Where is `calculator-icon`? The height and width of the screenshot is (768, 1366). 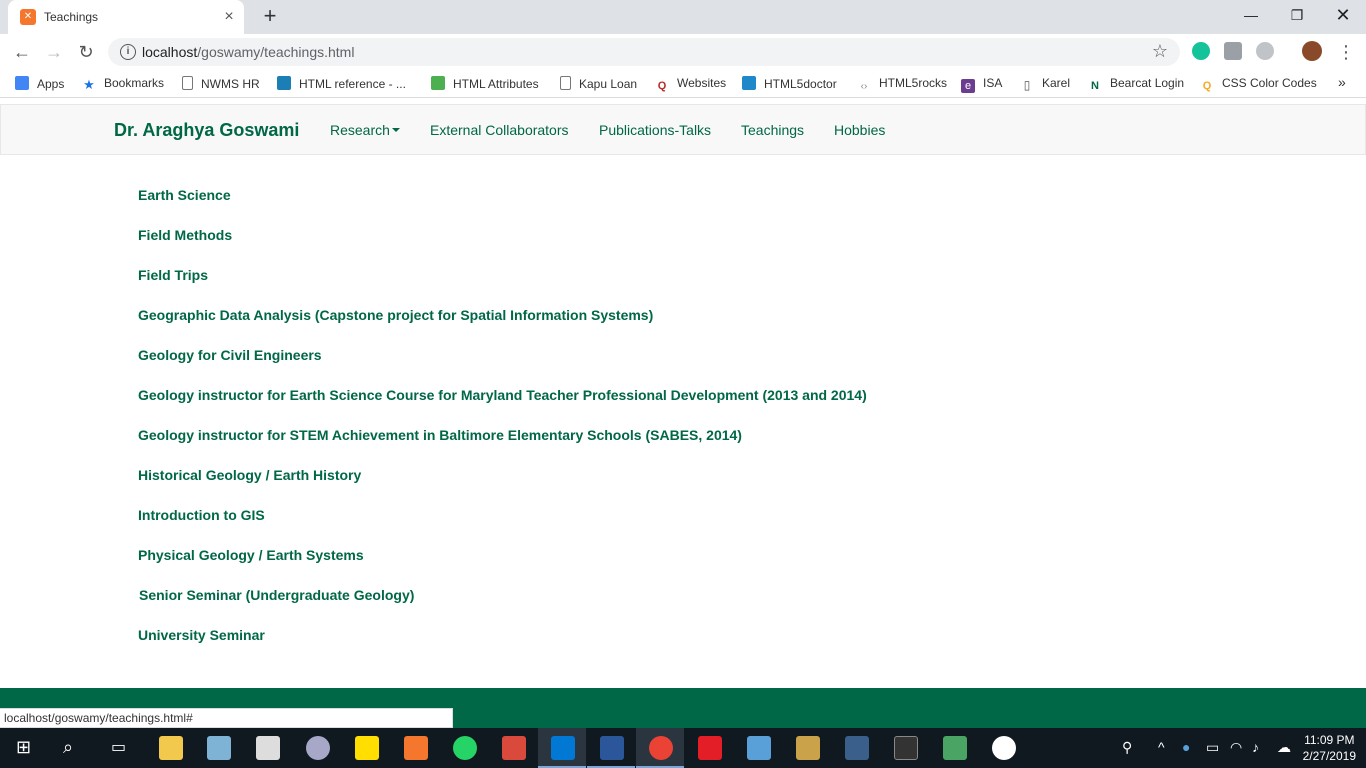 calculator-icon is located at coordinates (268, 748).